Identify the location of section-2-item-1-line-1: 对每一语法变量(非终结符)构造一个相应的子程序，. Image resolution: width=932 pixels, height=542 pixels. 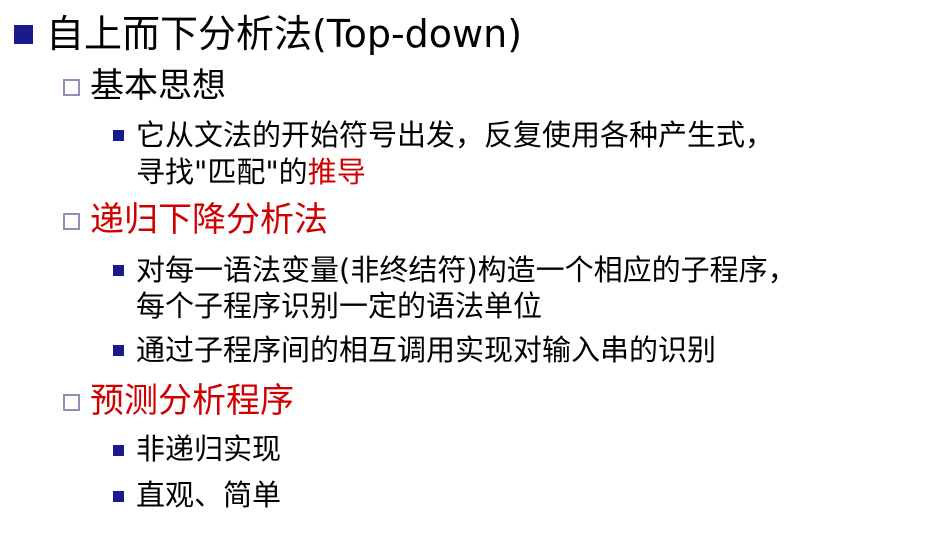
(466, 270).